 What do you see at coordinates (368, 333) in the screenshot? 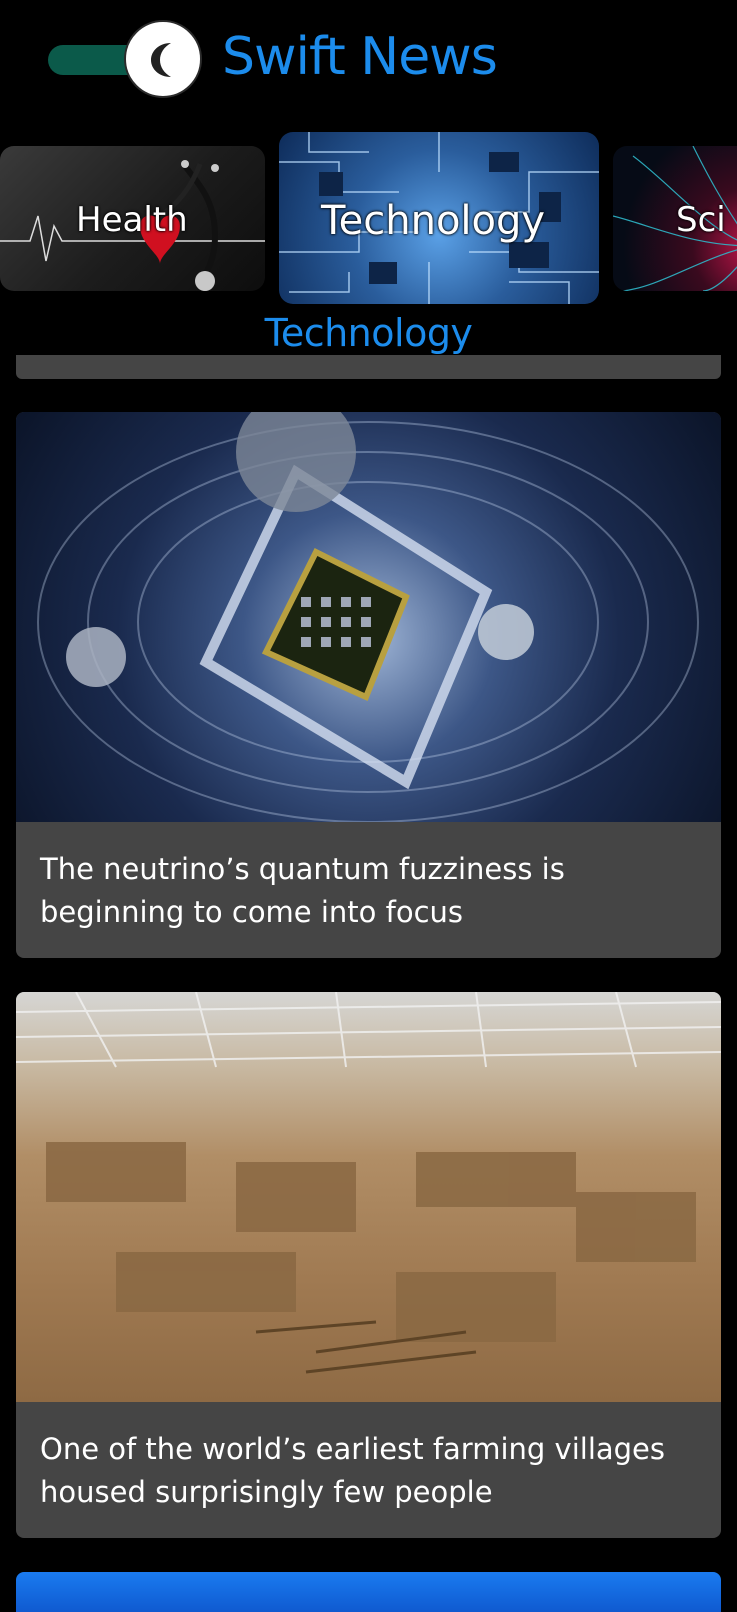
I see `section-title: Technology` at bounding box center [368, 333].